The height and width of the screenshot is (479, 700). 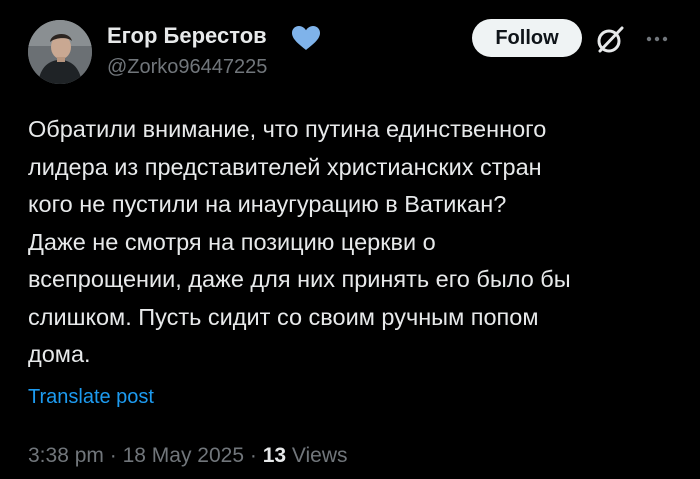 What do you see at coordinates (306, 38) in the screenshot?
I see `blue-heart-icon` at bounding box center [306, 38].